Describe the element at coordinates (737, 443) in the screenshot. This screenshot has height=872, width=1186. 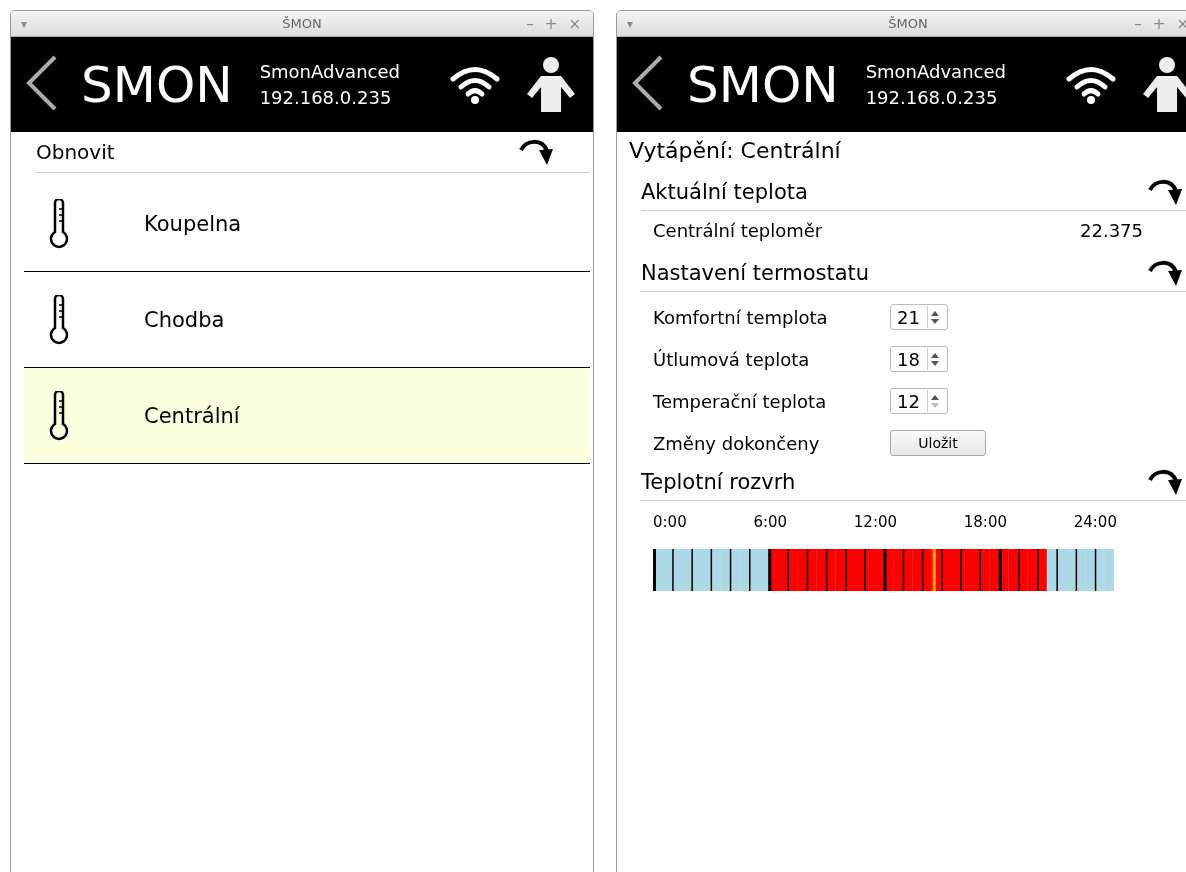
I see `setting-label: Změny dokončeny` at that location.